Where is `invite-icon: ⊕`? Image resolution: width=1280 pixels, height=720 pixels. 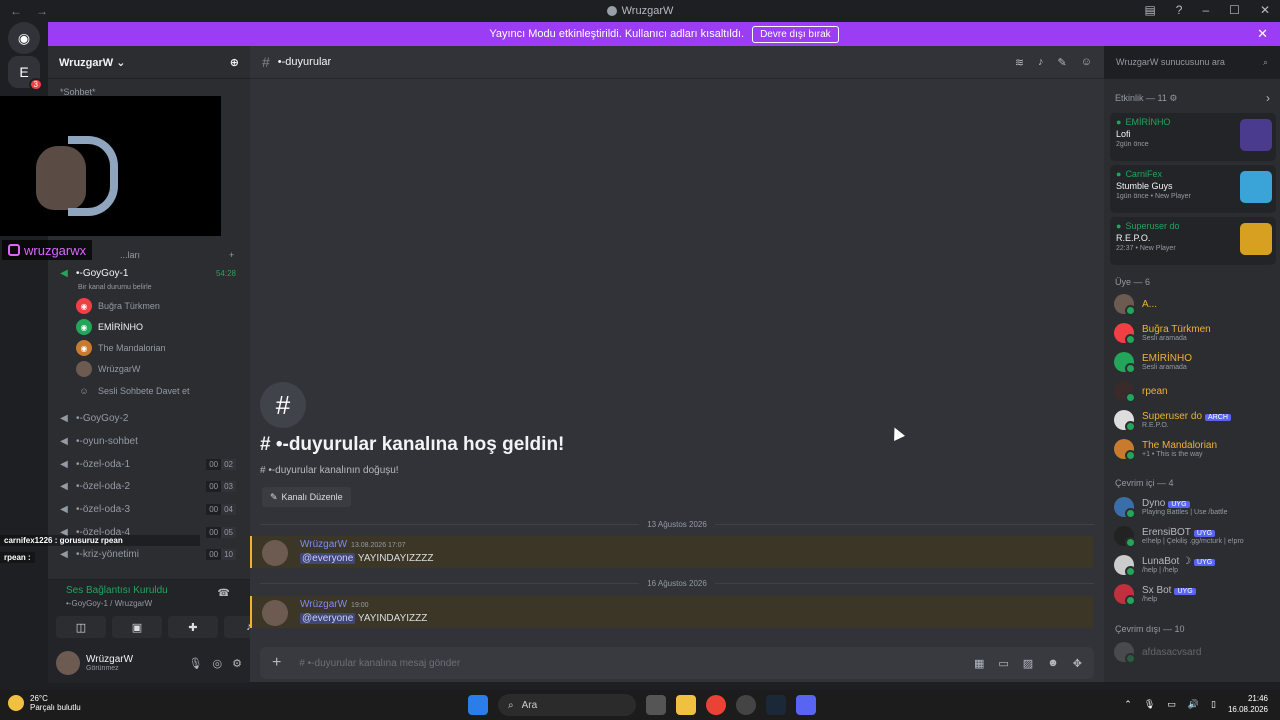
invite-icon: ⊕ is located at coordinates (234, 62).